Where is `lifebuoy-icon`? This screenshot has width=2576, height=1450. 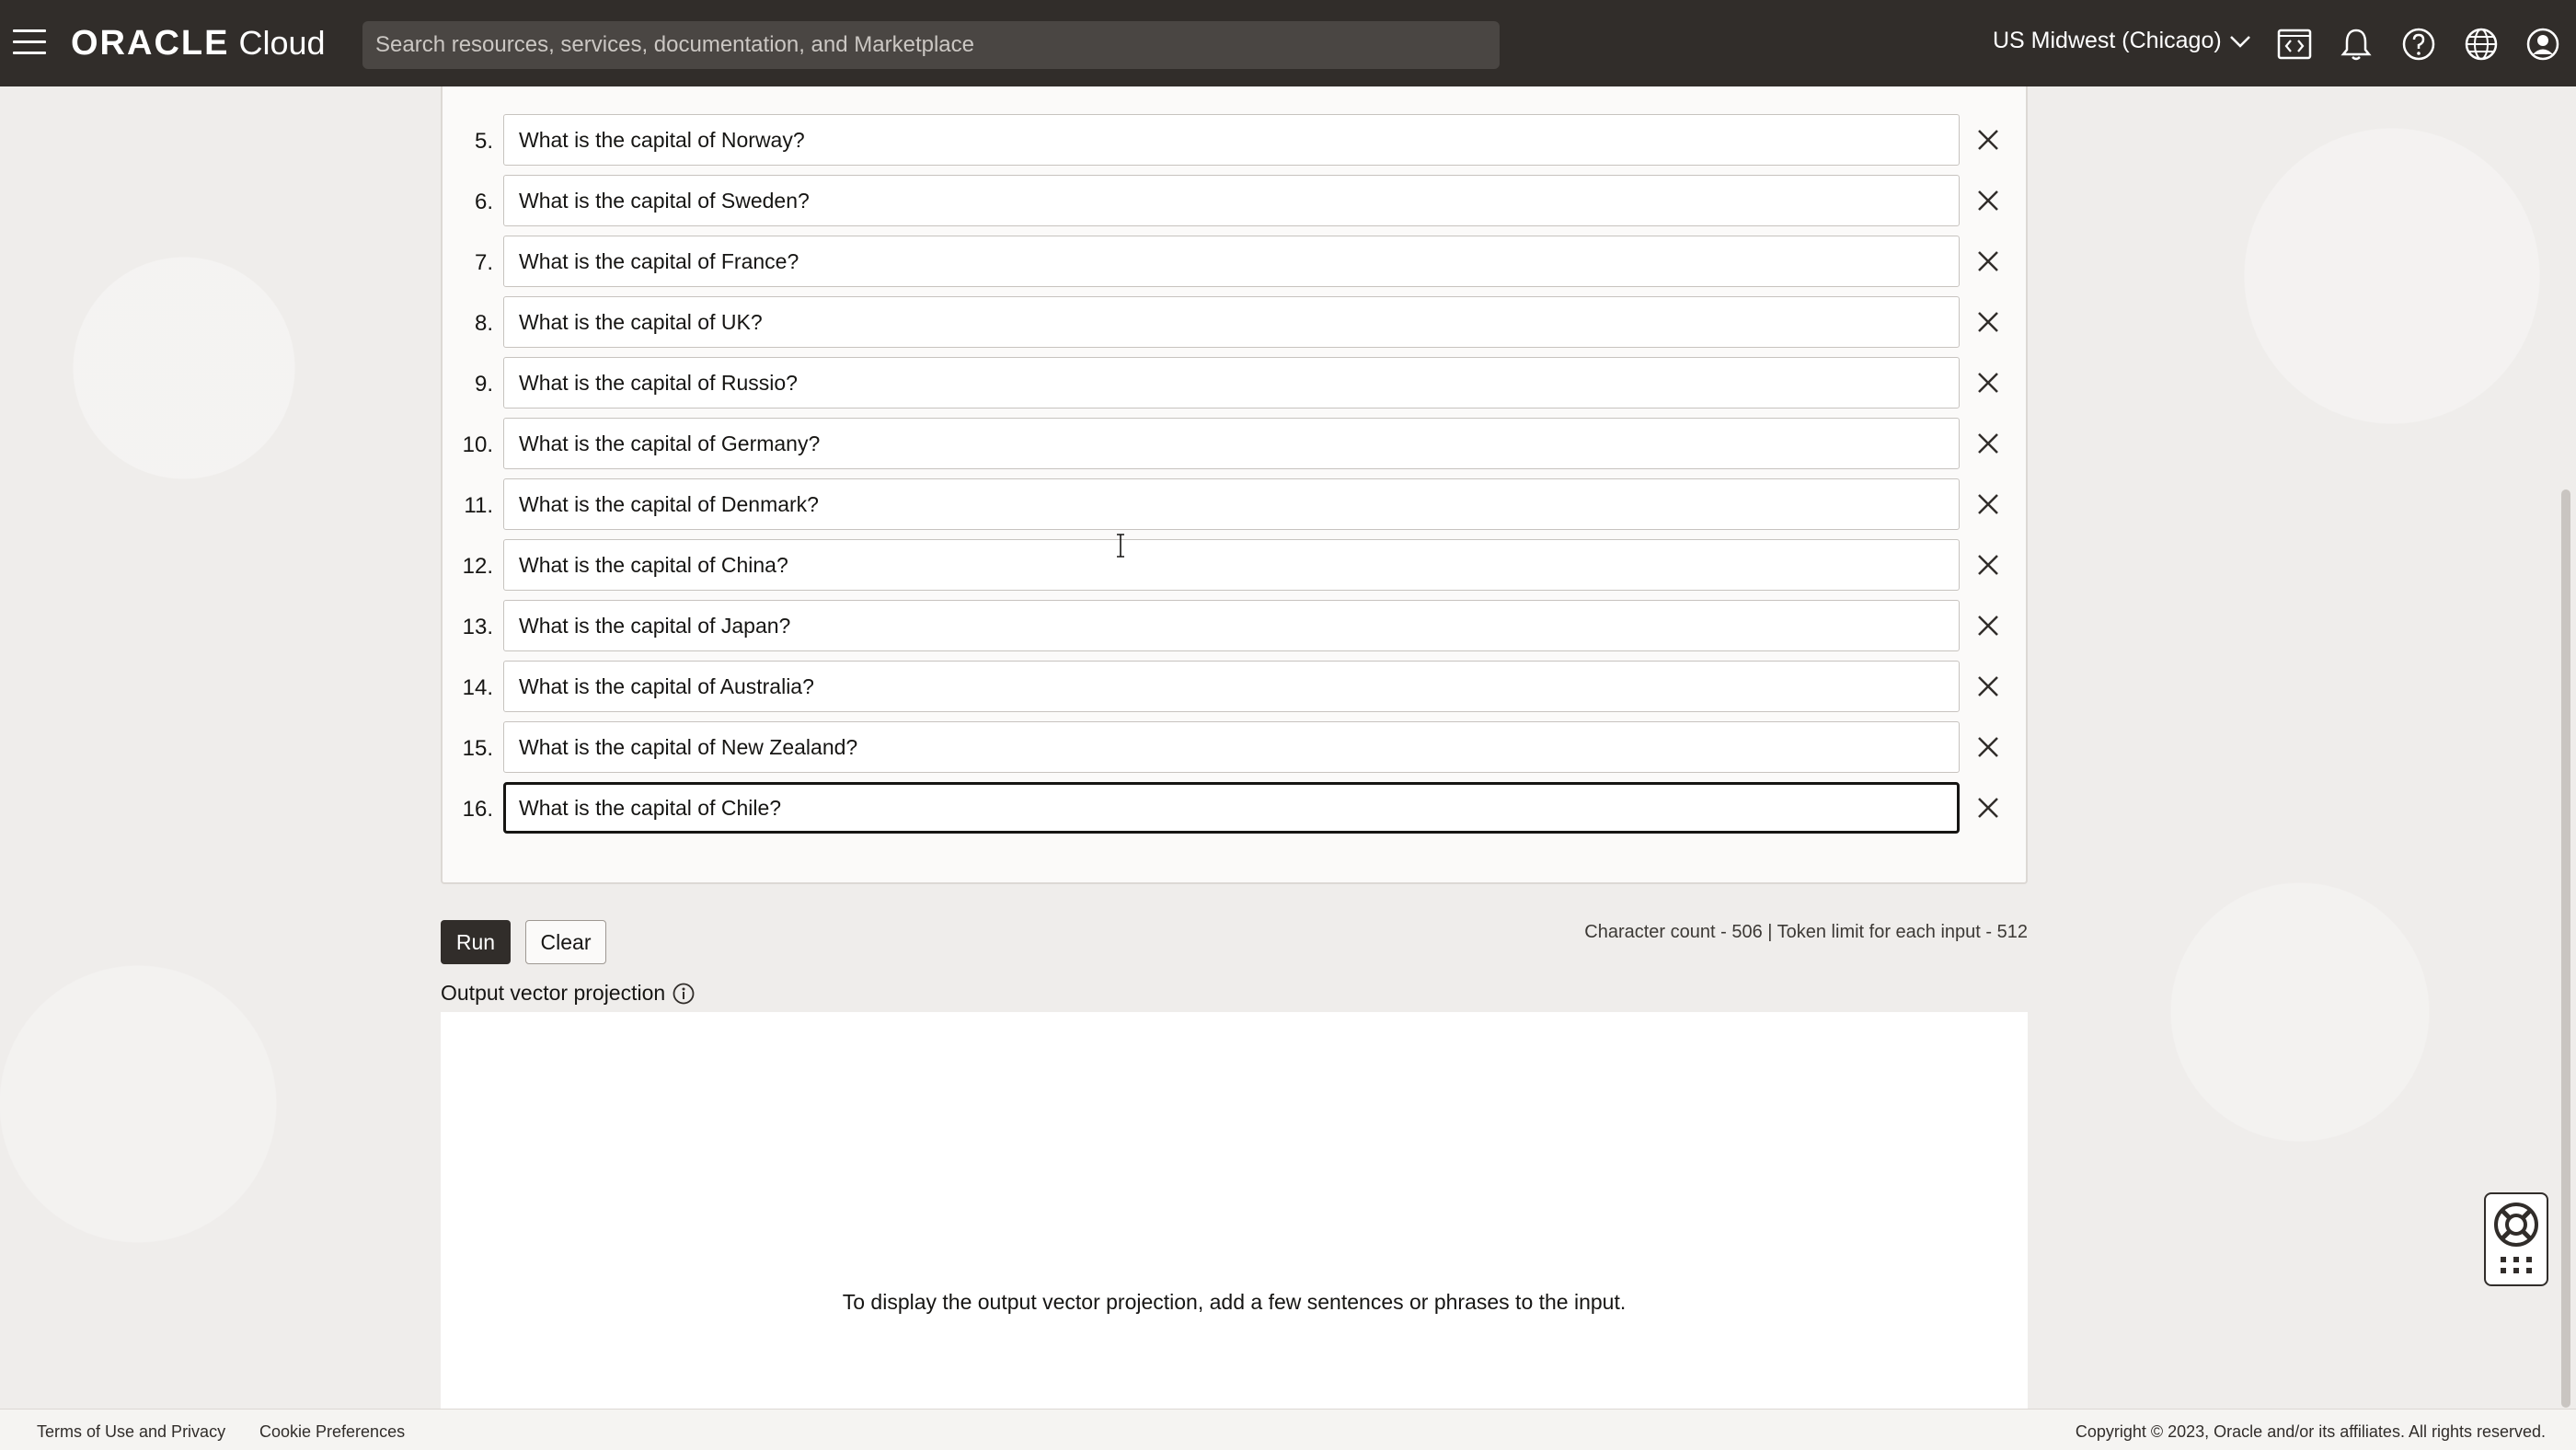
lifebuoy-icon is located at coordinates (2516, 1238).